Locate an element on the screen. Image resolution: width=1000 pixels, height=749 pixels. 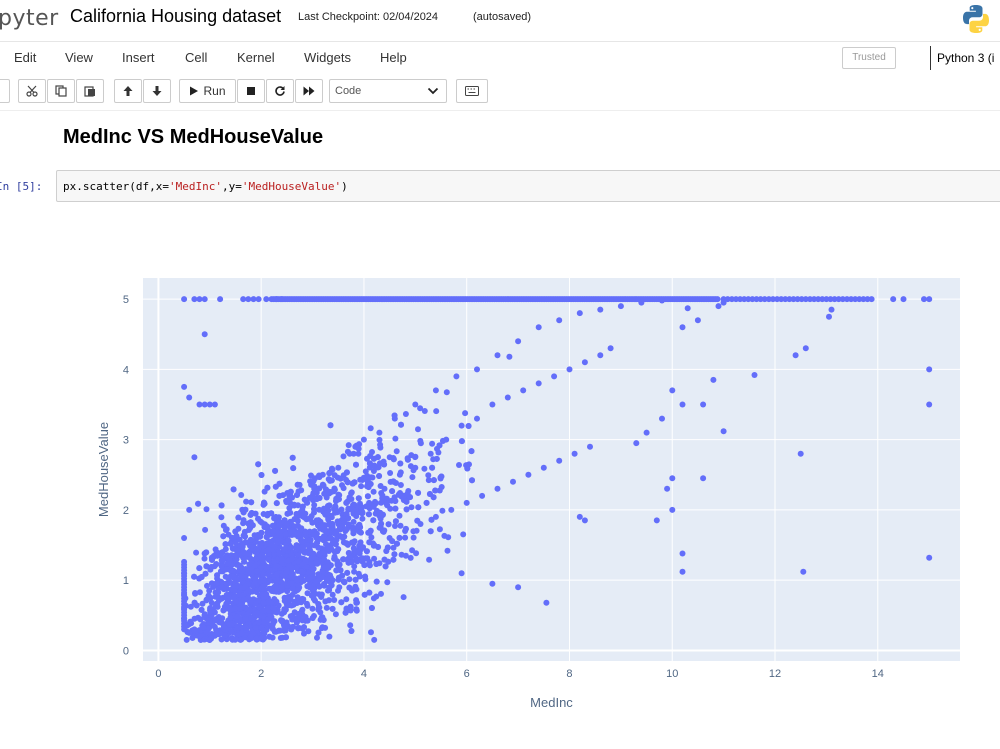
arrow-down-icon is located at coordinates (157, 91).